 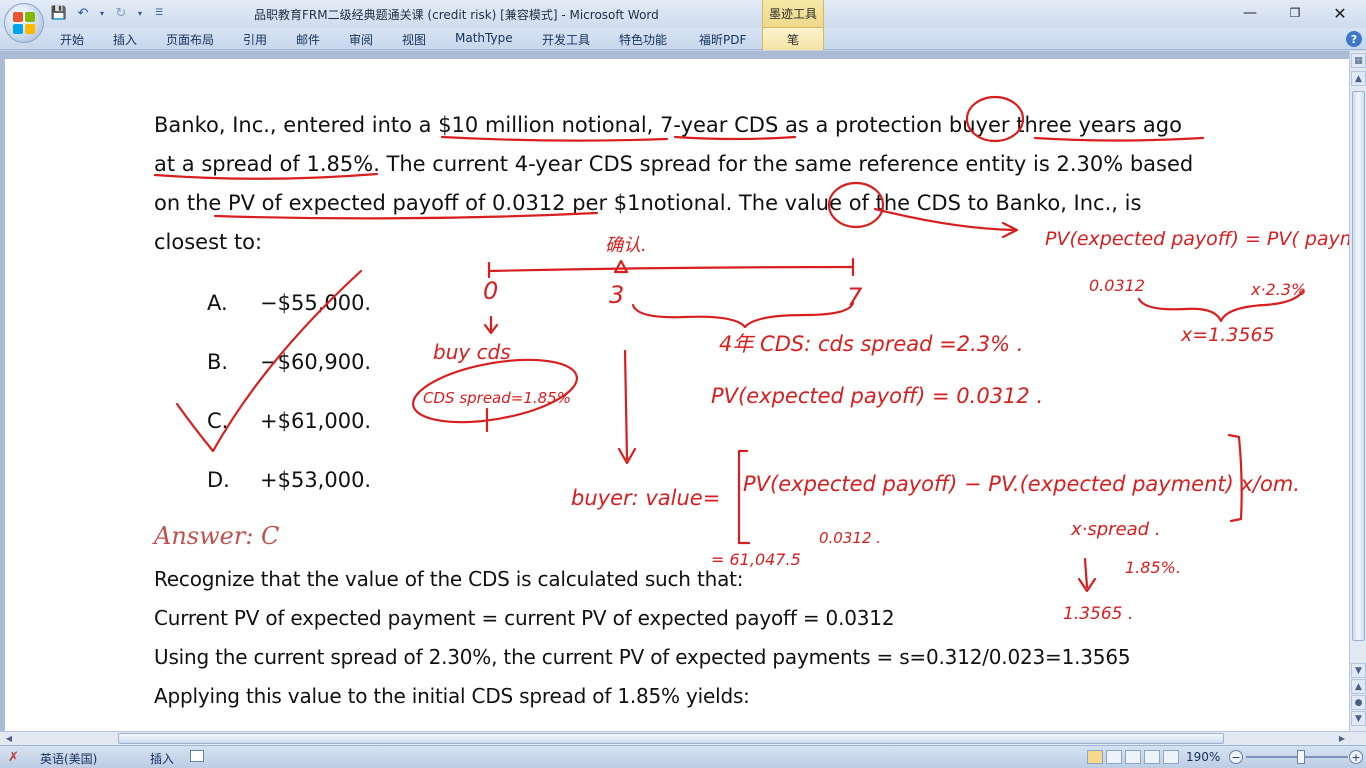 I want to click on option-letter: A., so click(x=217, y=303).